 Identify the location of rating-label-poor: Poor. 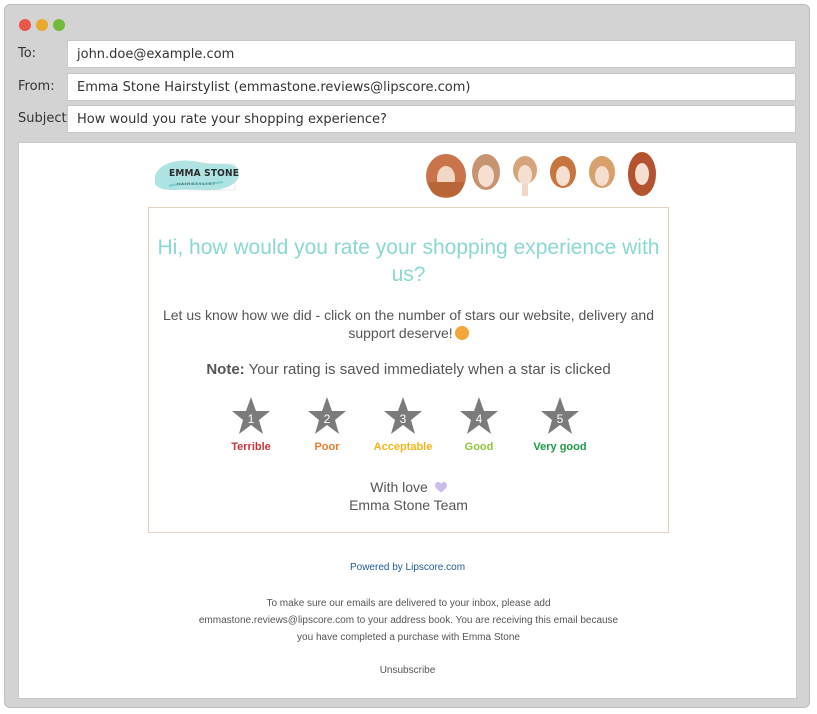
(327, 447).